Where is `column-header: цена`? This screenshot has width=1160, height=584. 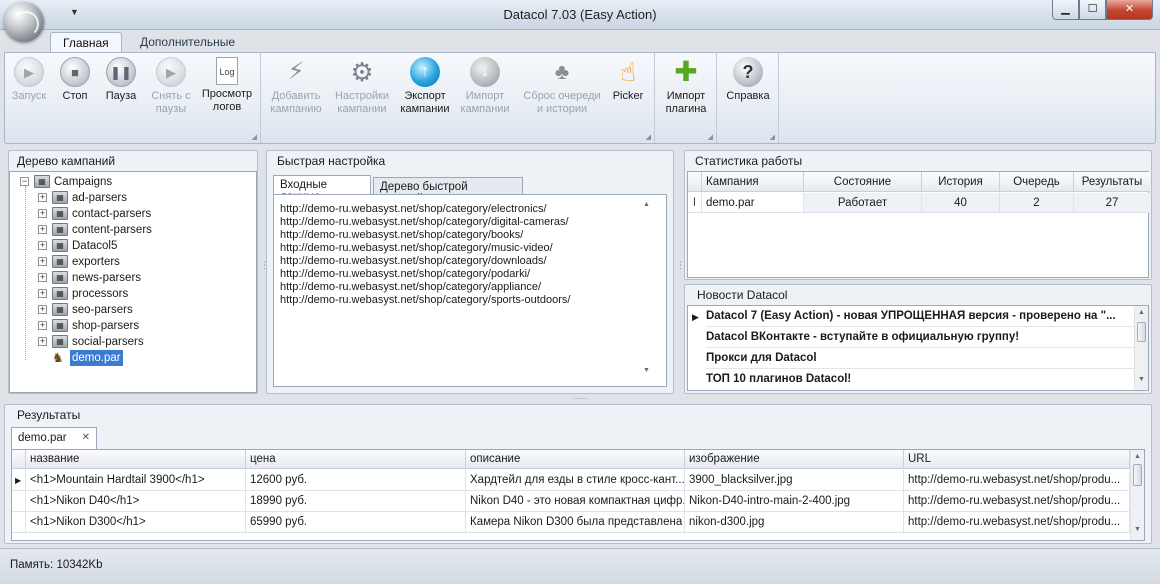 column-header: цена is located at coordinates (356, 459).